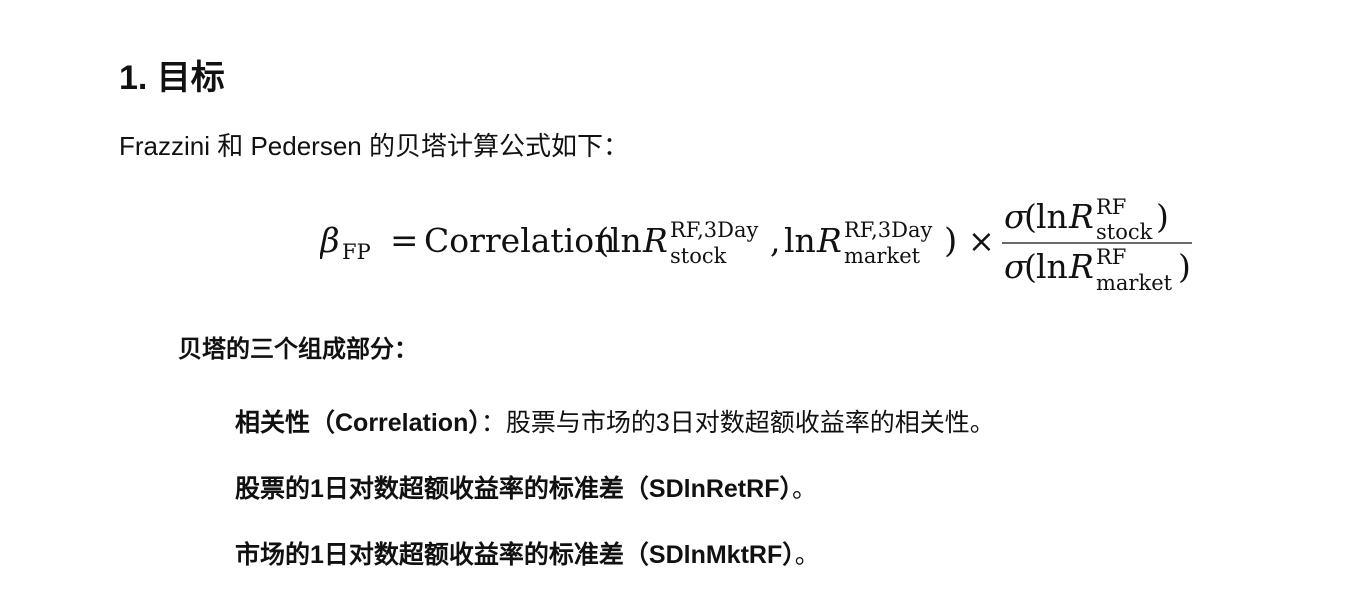 The image size is (1348, 594). Describe the element at coordinates (655, 240) in the screenshot. I see `formula-r-symbol-1: R` at that location.